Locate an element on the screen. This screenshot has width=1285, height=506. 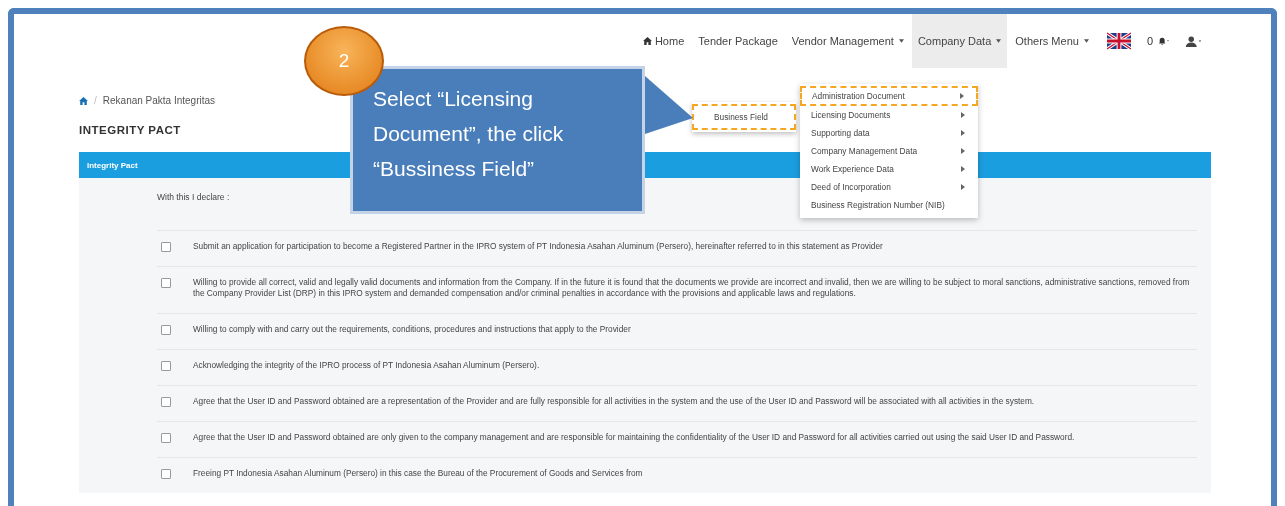
dropdown-menu-item: Licensing Documents is located at coordinates (889, 115).